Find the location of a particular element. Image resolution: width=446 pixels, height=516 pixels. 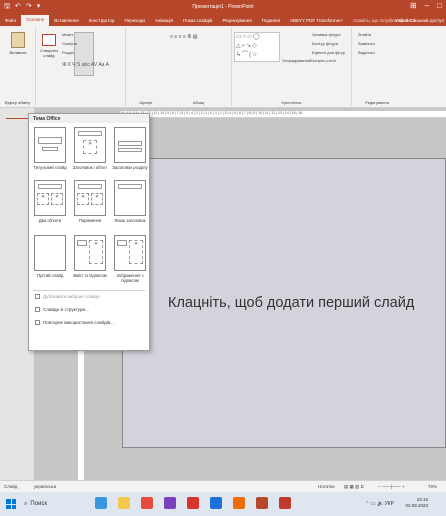

subtitle-placeholder is located at coordinates (50, 149).